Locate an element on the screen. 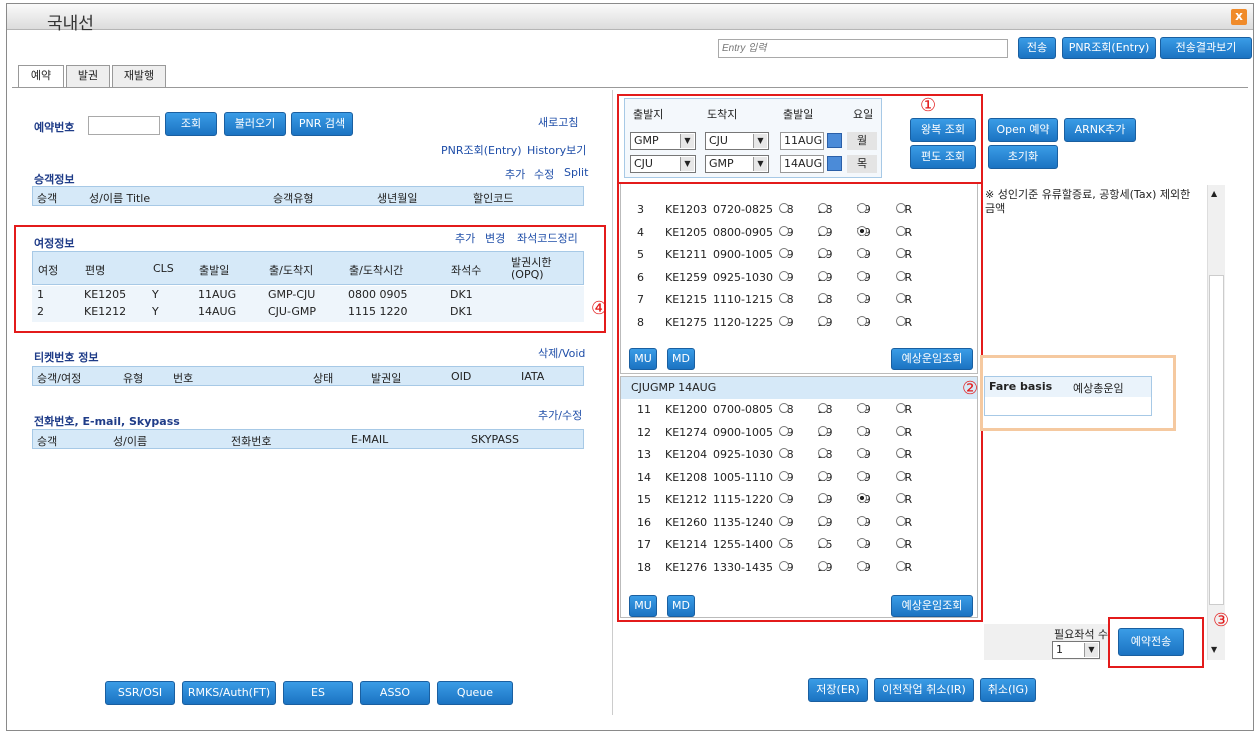 Image resolution: width=1257 pixels, height=734 pixels. open-booking-button: Open 예약 is located at coordinates (1023, 130).